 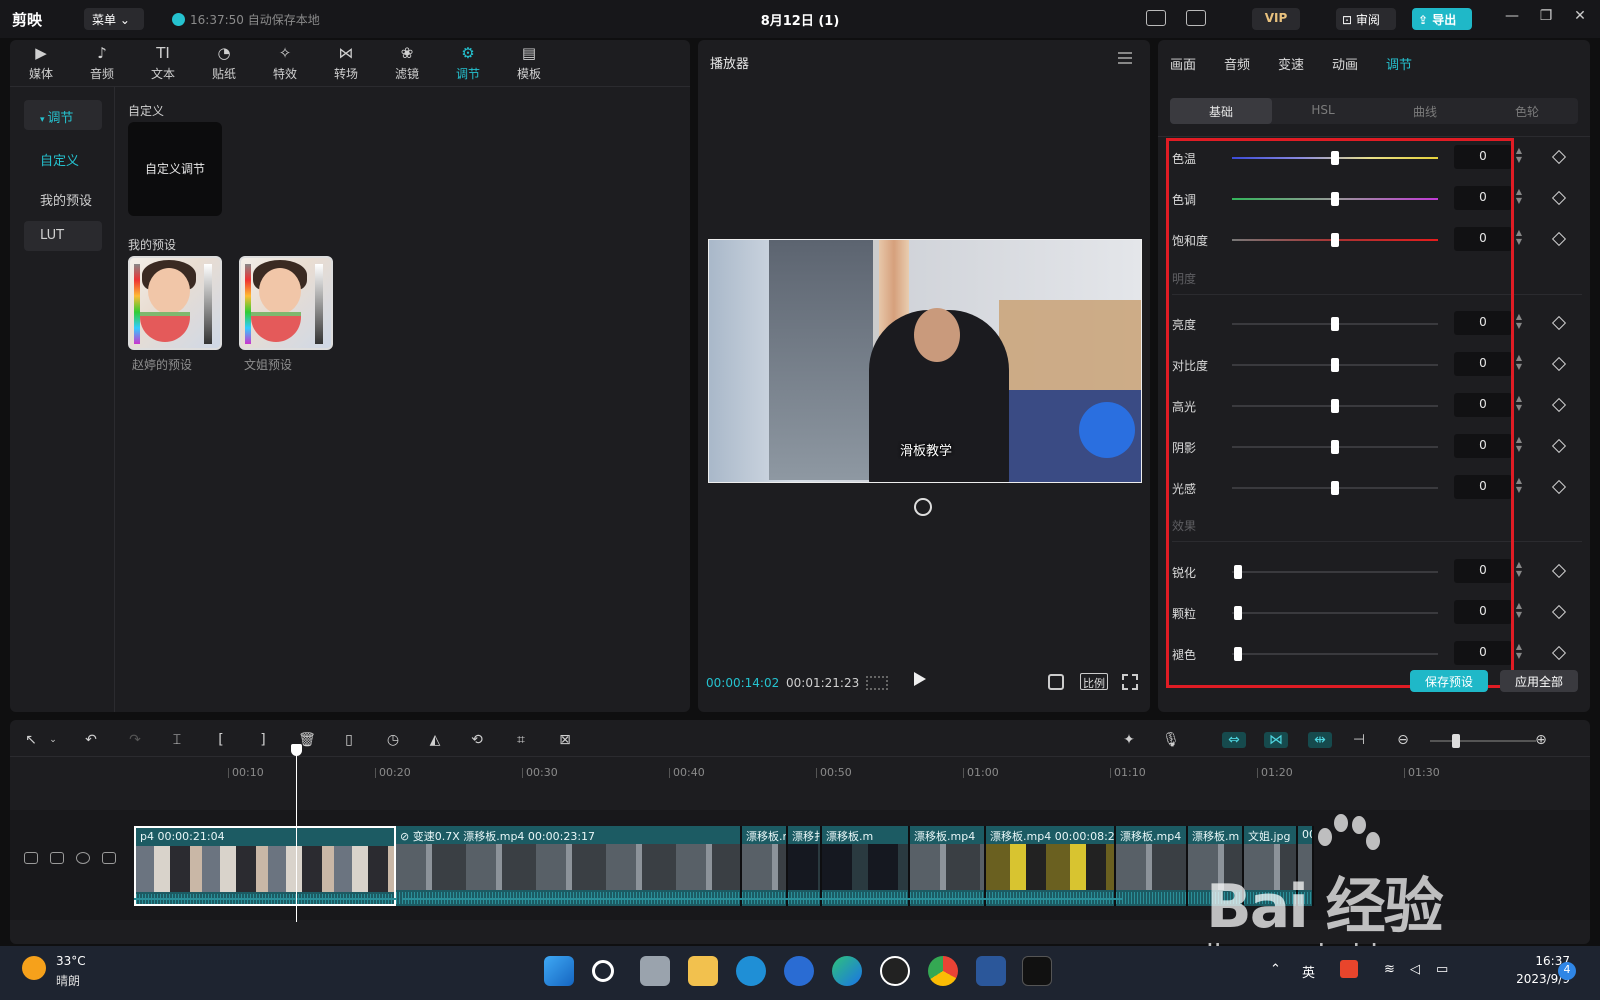 I want to click on subtab-3: 色轮, so click(x=1527, y=111).